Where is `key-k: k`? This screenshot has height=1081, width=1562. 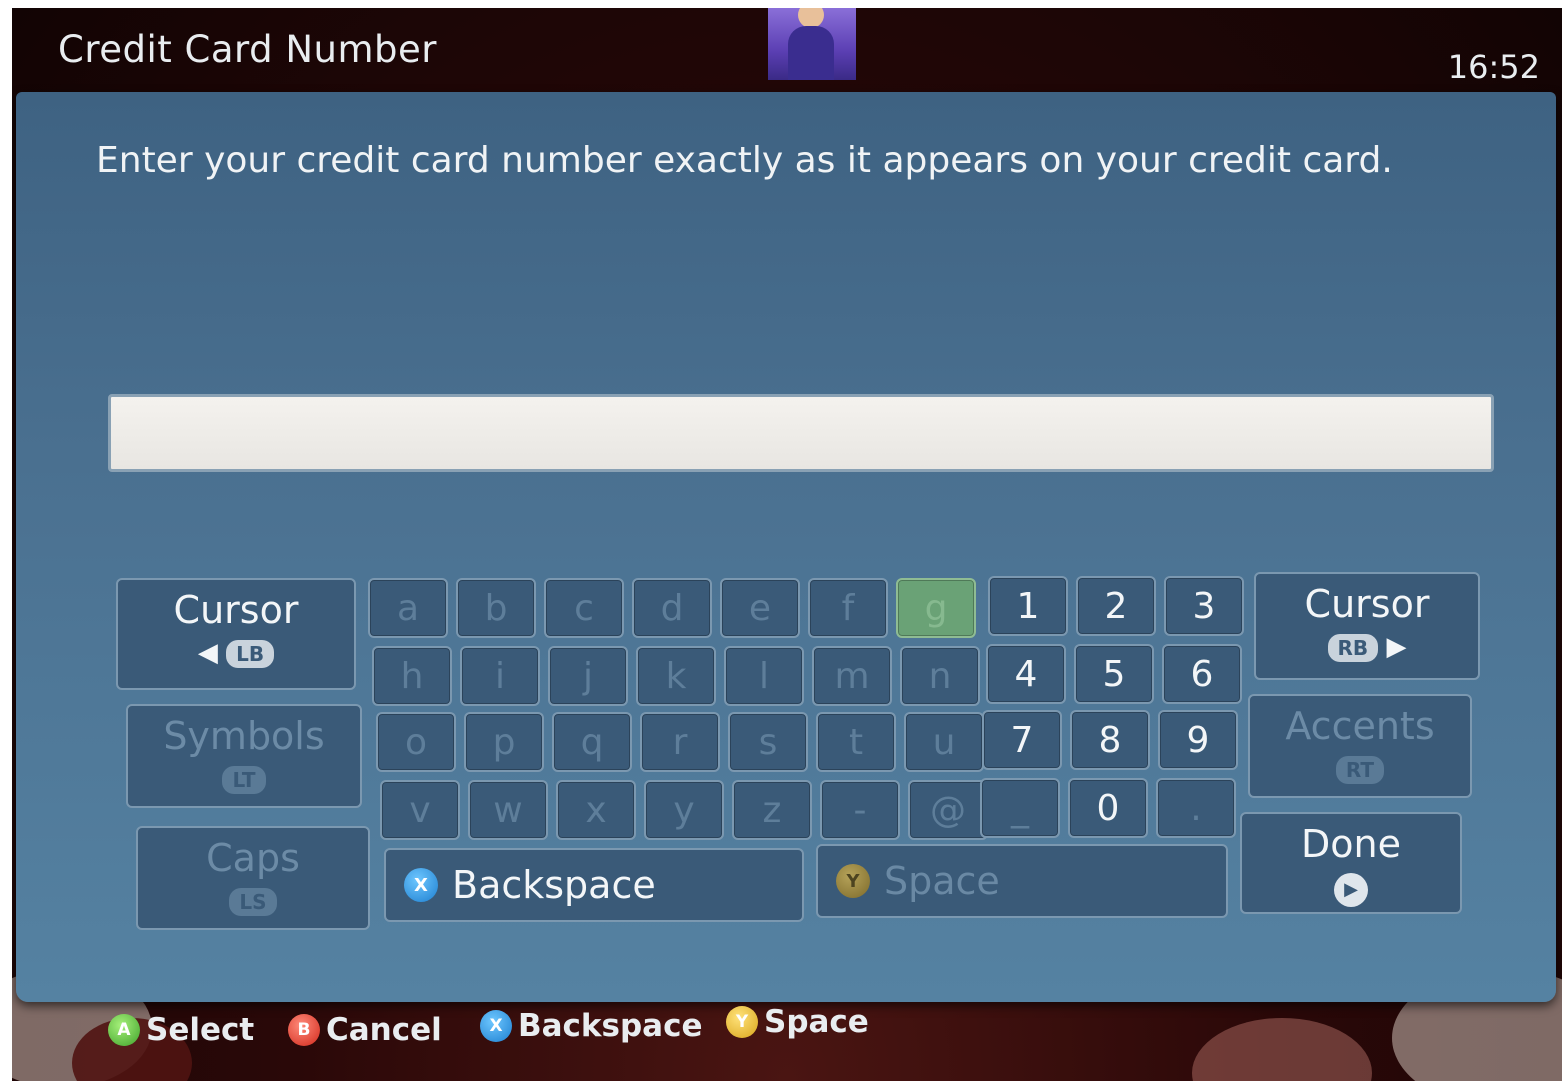
key-k: k is located at coordinates (676, 676).